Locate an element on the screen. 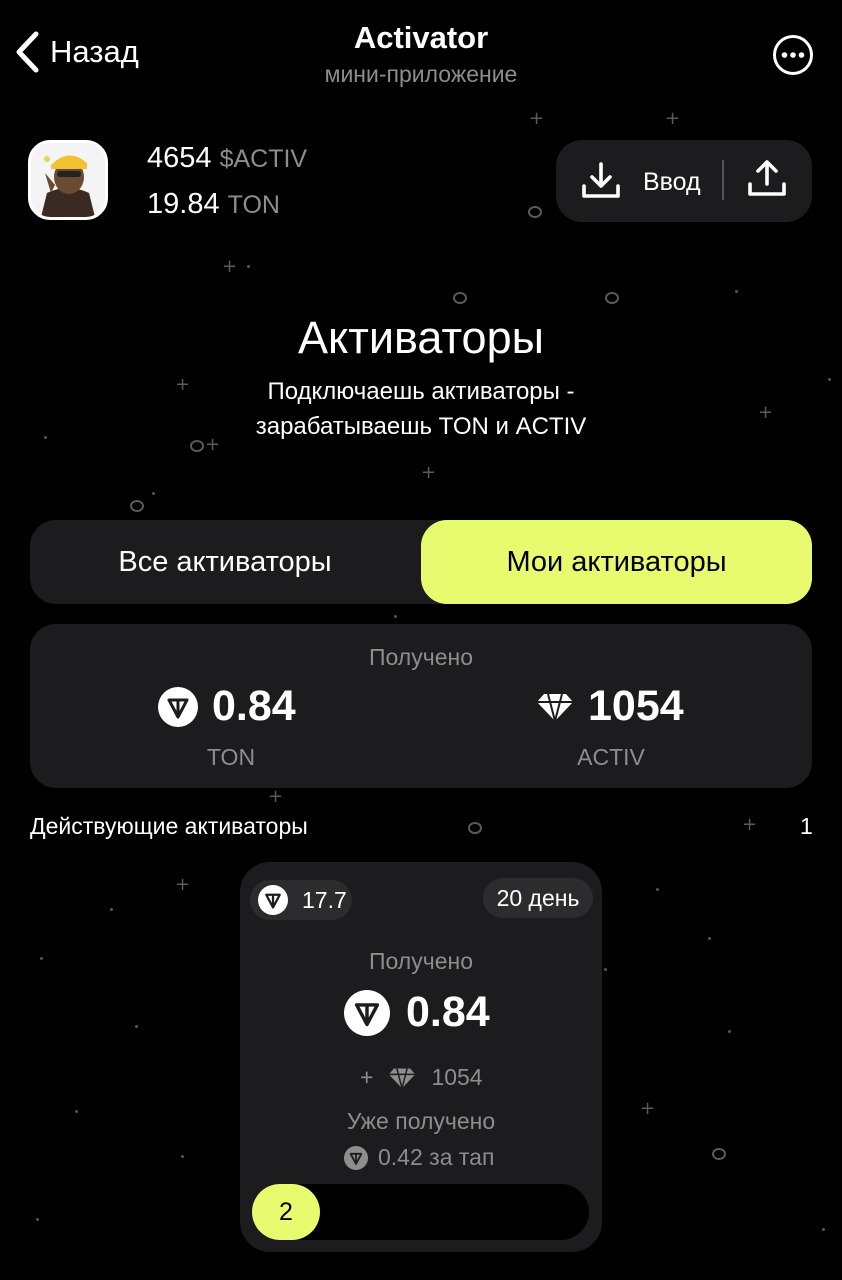  day-badge: 20 день is located at coordinates (538, 898).